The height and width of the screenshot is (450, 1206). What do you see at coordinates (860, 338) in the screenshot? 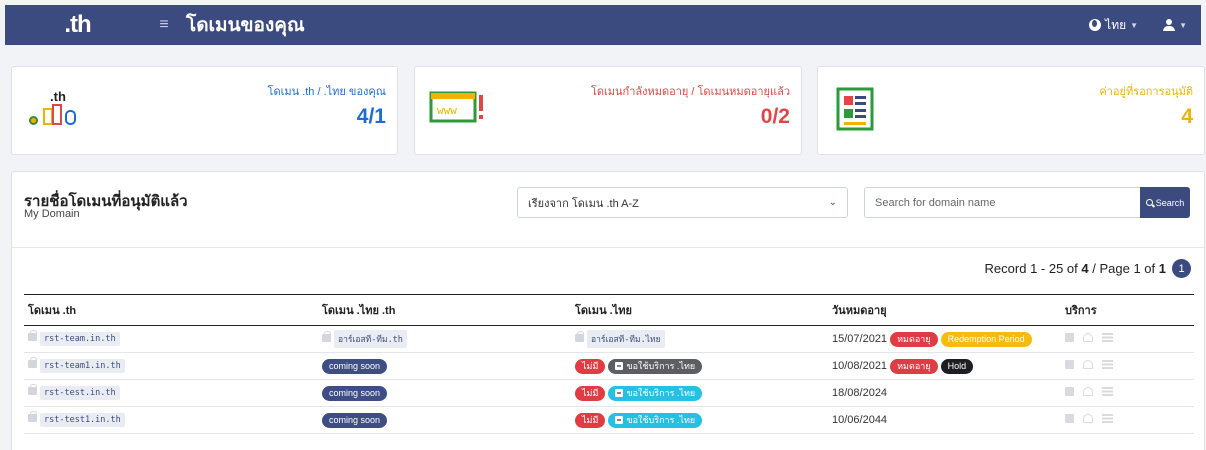
I see `expiry-date: 15/07/2021` at bounding box center [860, 338].